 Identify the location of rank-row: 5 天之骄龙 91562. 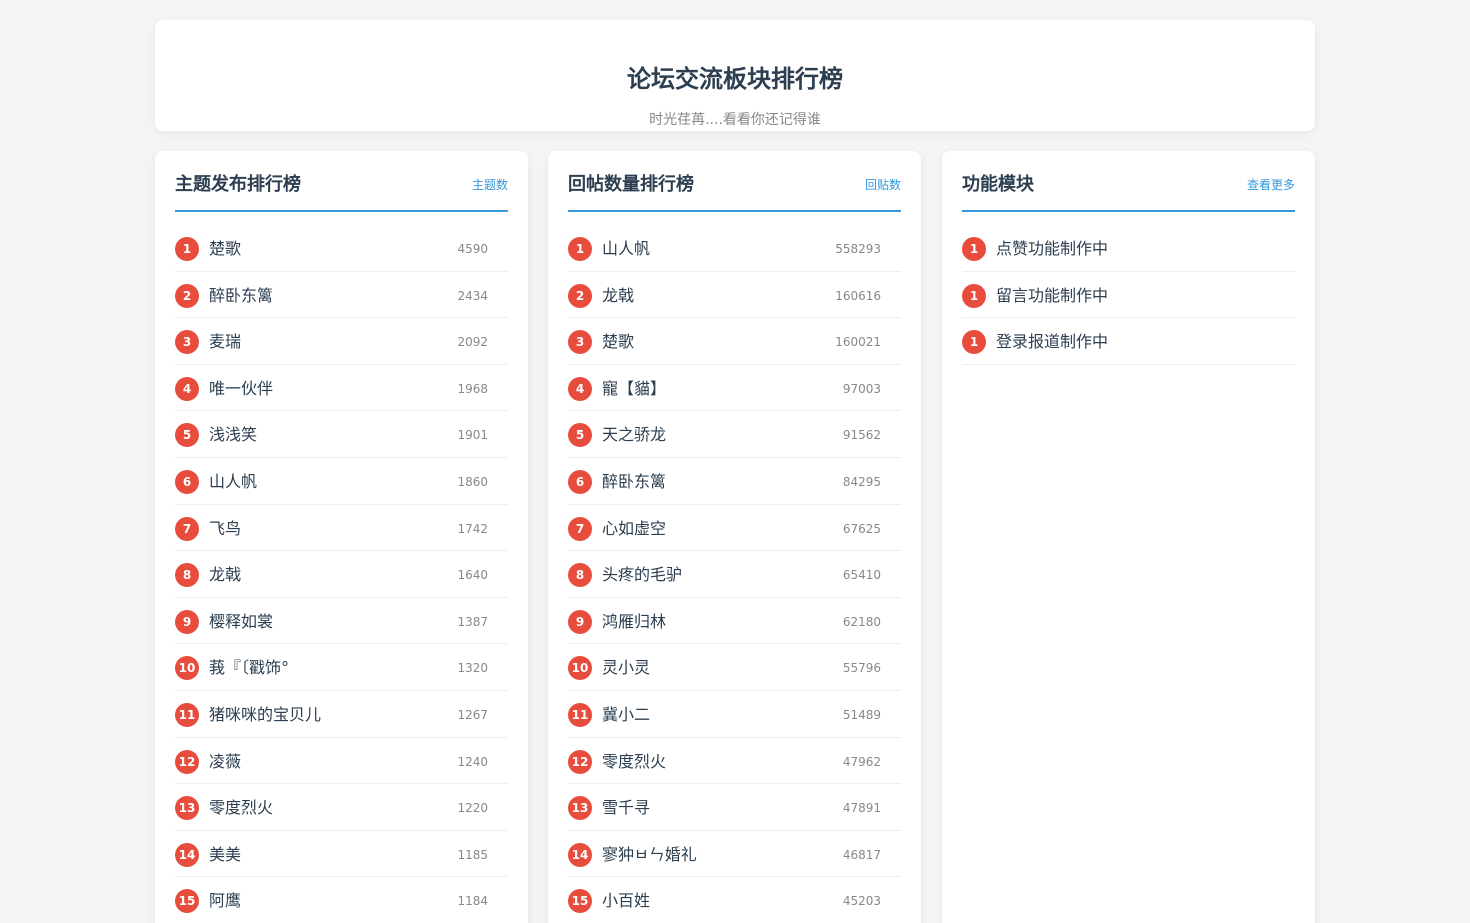
(734, 434).